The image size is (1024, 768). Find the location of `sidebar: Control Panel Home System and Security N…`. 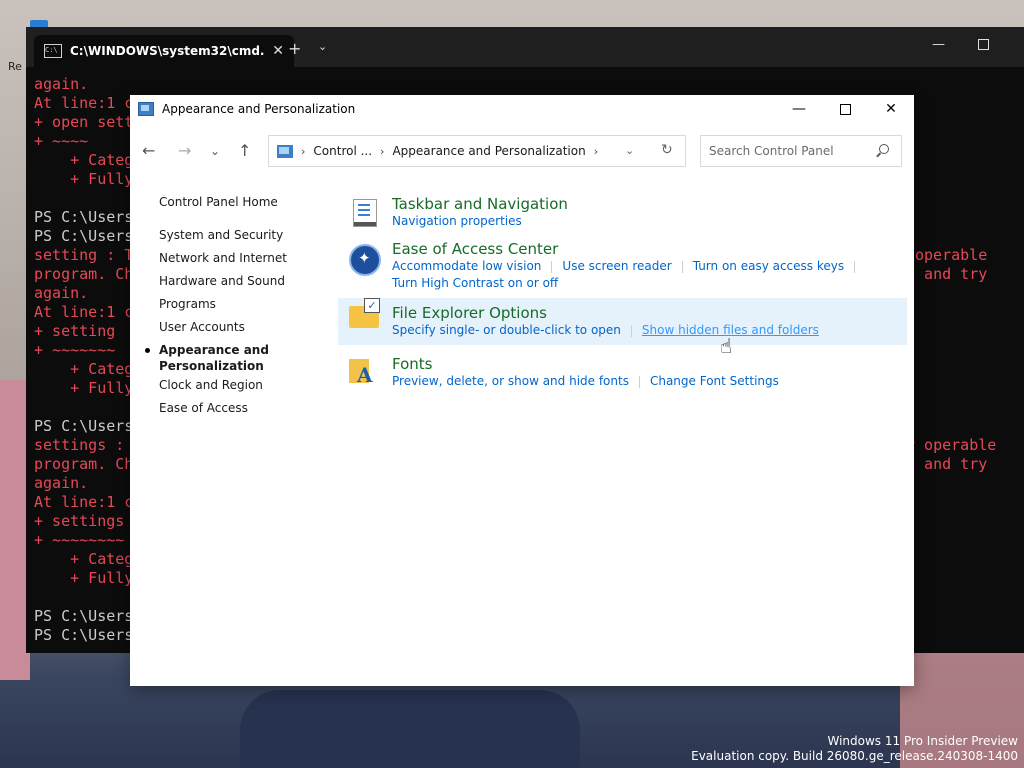

sidebar: Control Panel Home System and Security N… is located at coordinates (237, 308).